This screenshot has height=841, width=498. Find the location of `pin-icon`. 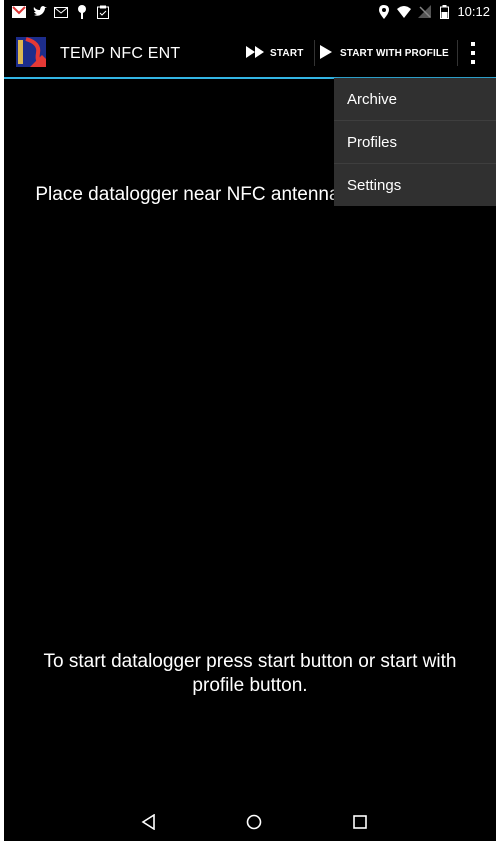

pin-icon is located at coordinates (82, 12).